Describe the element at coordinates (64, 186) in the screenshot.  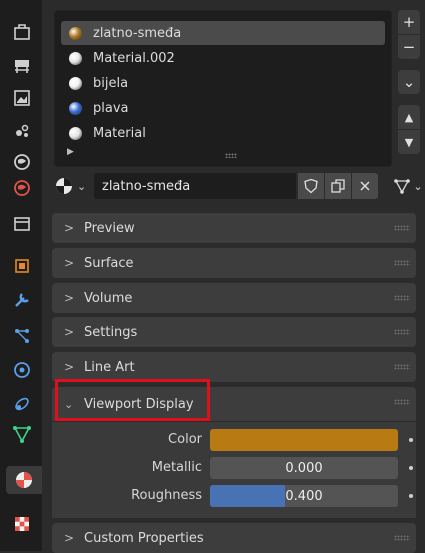
I see `material-sphere-icon` at that location.